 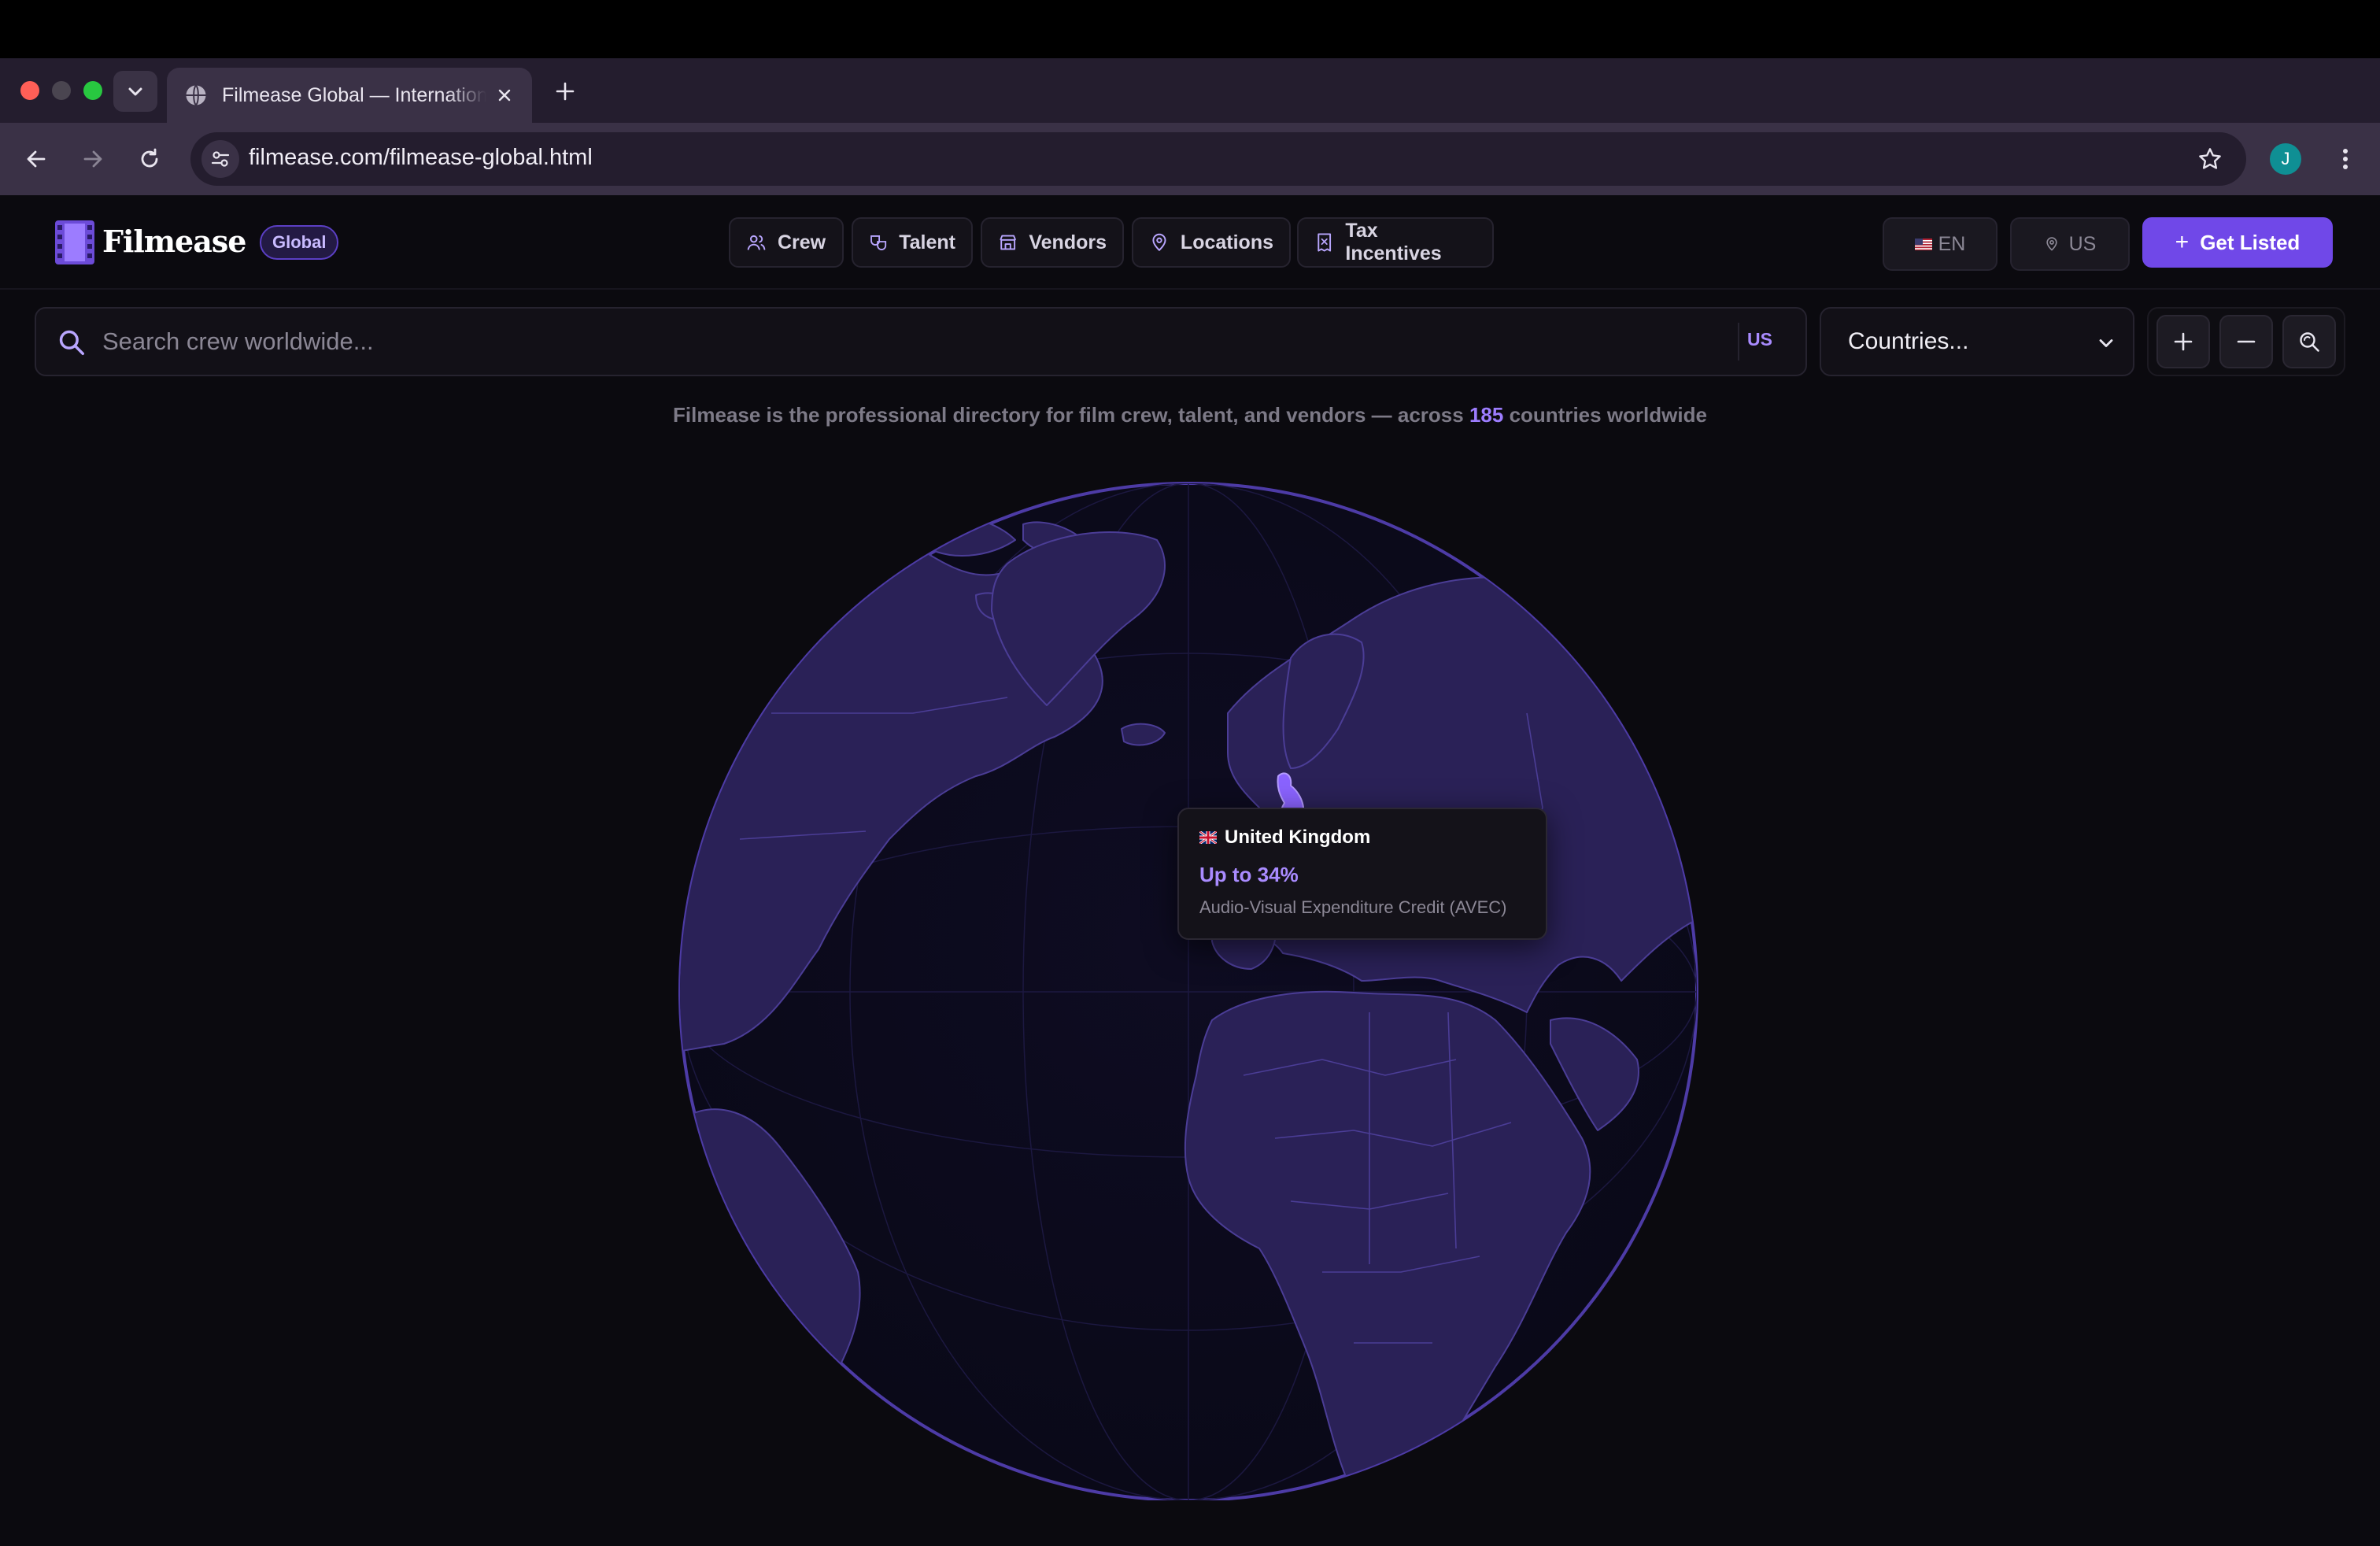 What do you see at coordinates (62, 90) in the screenshot?
I see `minimize-window-button` at bounding box center [62, 90].